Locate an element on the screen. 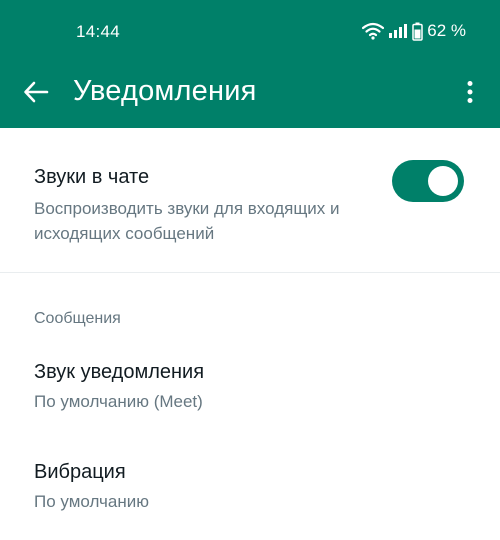 Image resolution: width=500 pixels, height=540 pixels. notification-sound-value: По умолчанию (Meet) is located at coordinates (118, 401).